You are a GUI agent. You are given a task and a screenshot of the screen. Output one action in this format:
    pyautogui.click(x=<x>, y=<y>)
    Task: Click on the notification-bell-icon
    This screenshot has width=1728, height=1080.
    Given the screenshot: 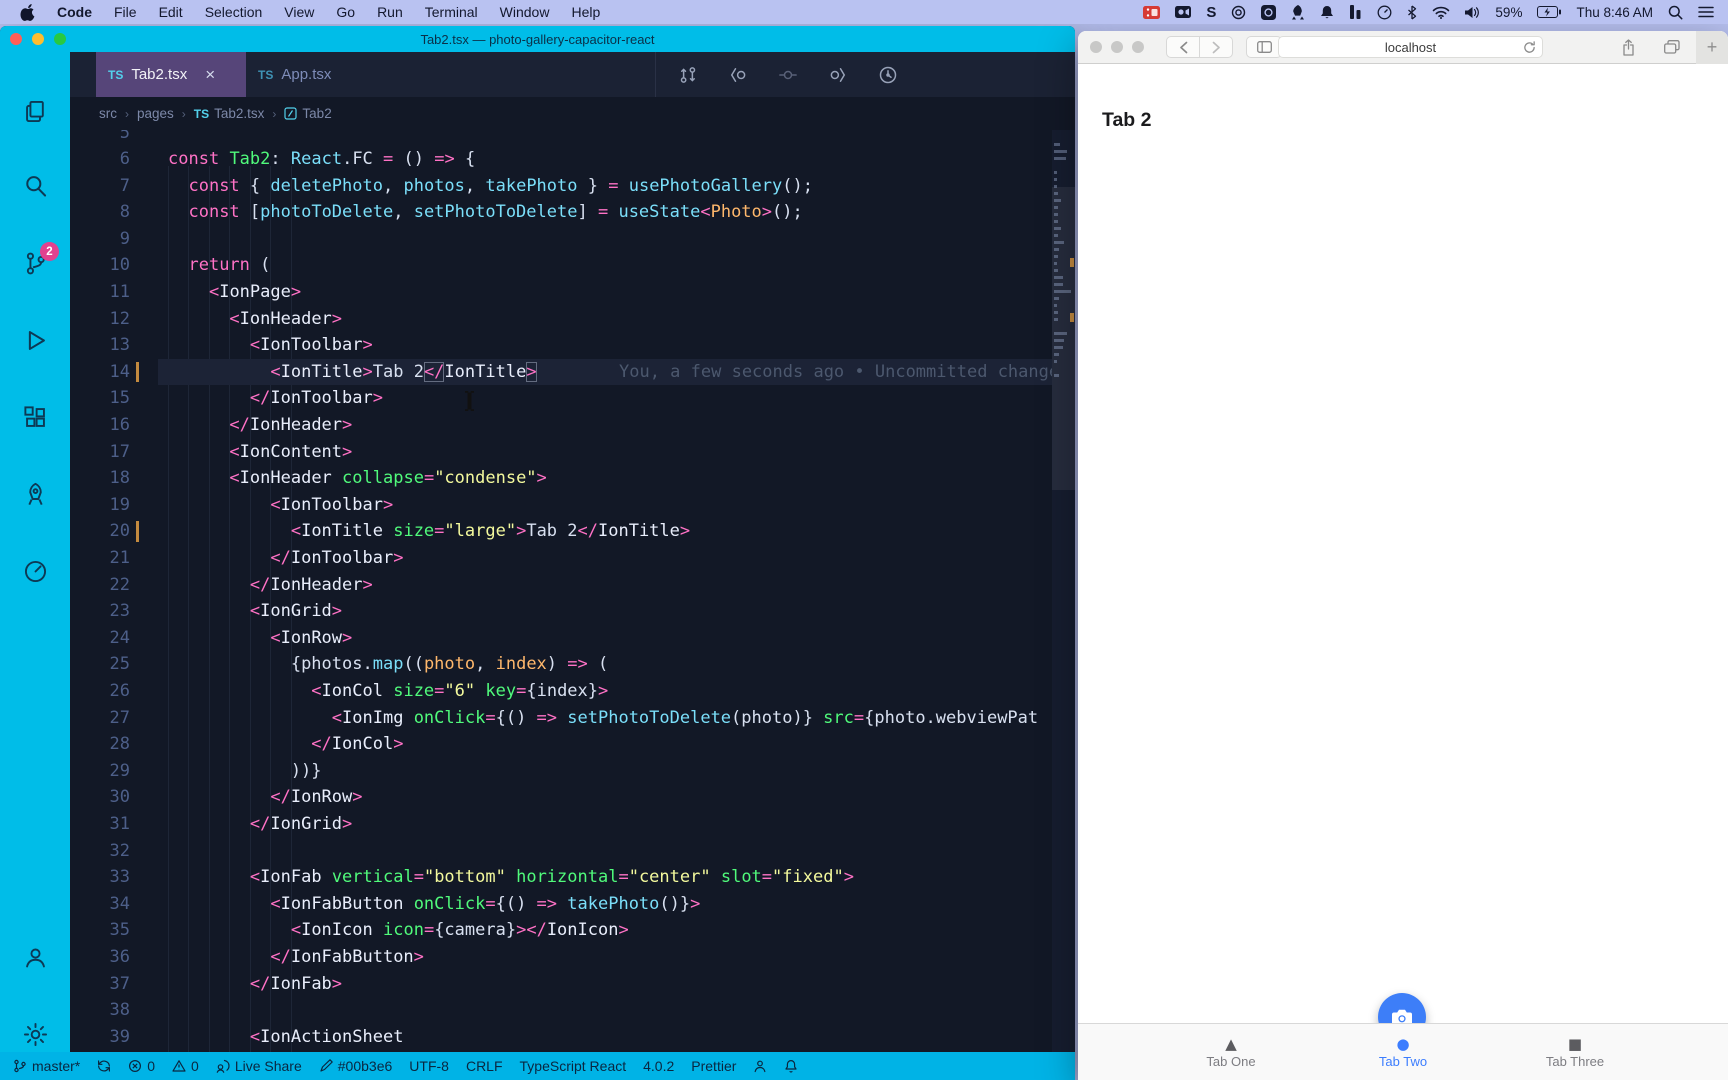 What is the action you would take?
    pyautogui.click(x=1327, y=12)
    